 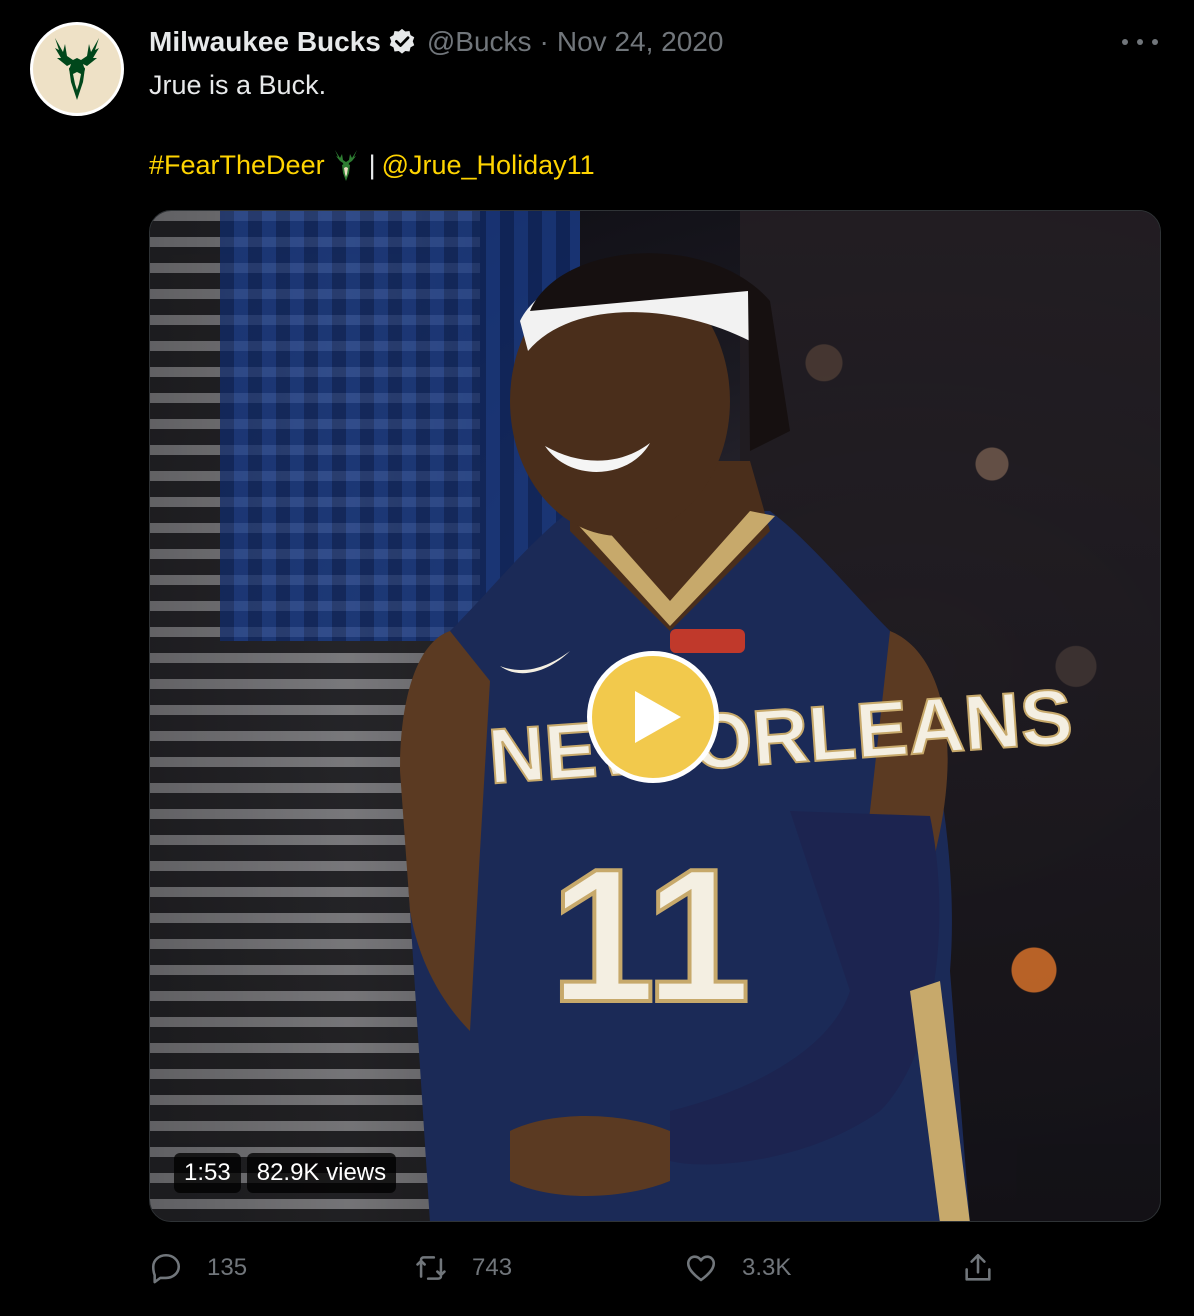 What do you see at coordinates (650, 936) in the screenshot?
I see `svg-text: 11` at bounding box center [650, 936].